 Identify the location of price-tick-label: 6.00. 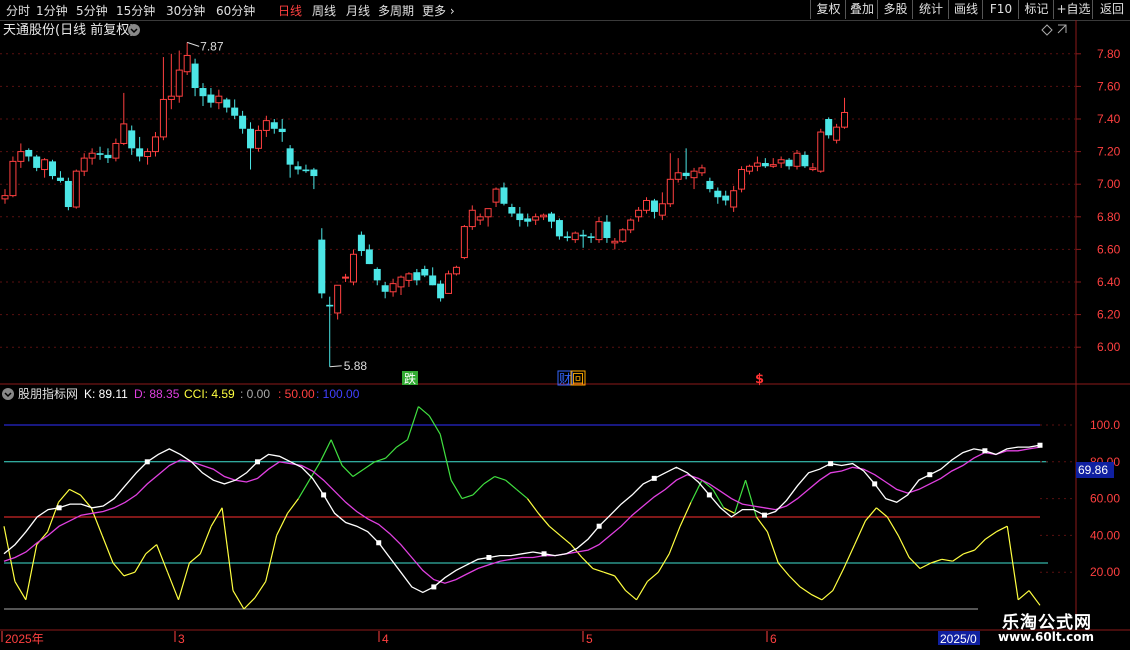
(1109, 347).